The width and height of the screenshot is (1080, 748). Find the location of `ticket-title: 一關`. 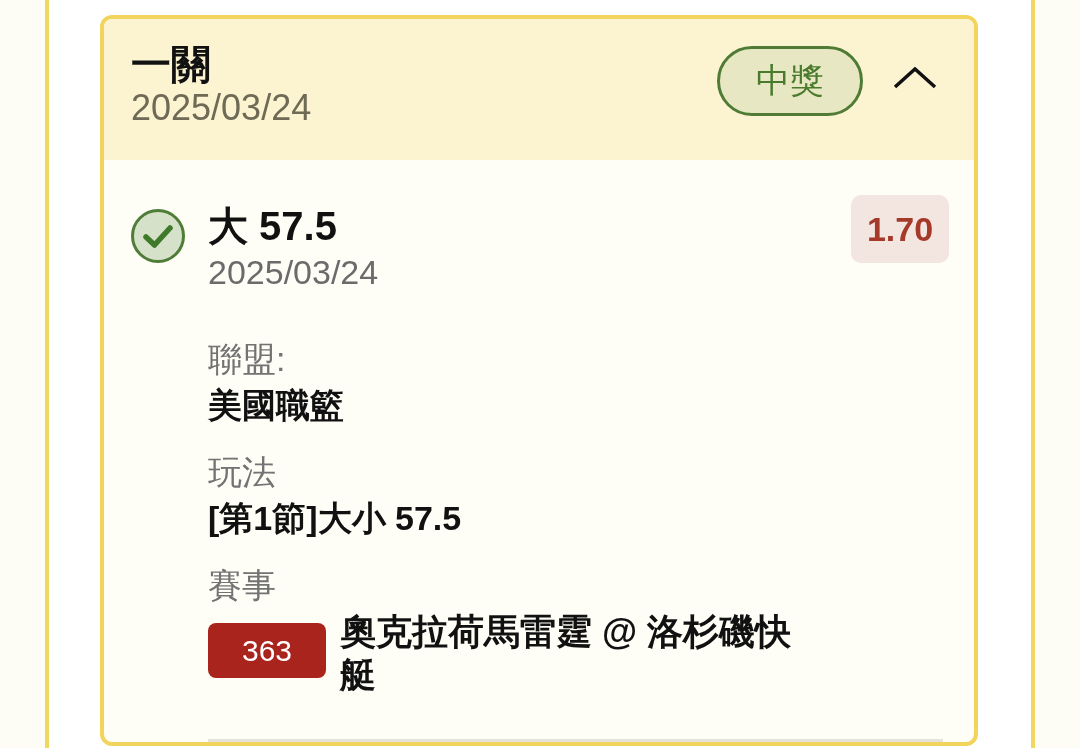

ticket-title: 一關 is located at coordinates (171, 64).